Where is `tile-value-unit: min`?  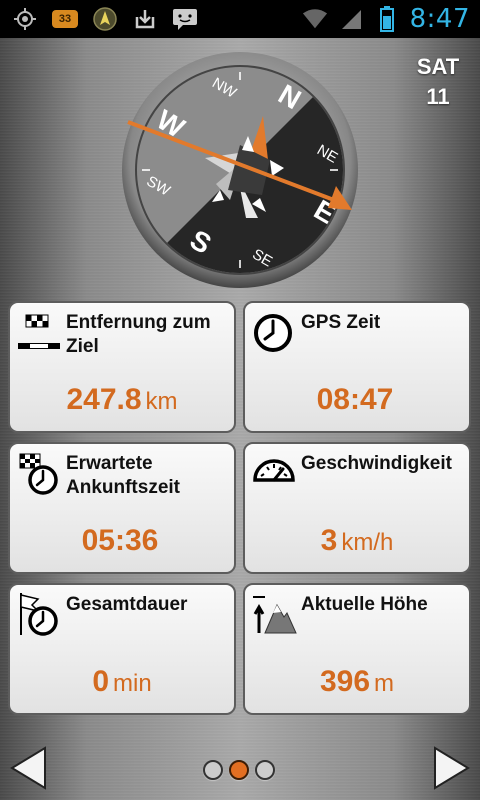 tile-value-unit: min is located at coordinates (132, 683).